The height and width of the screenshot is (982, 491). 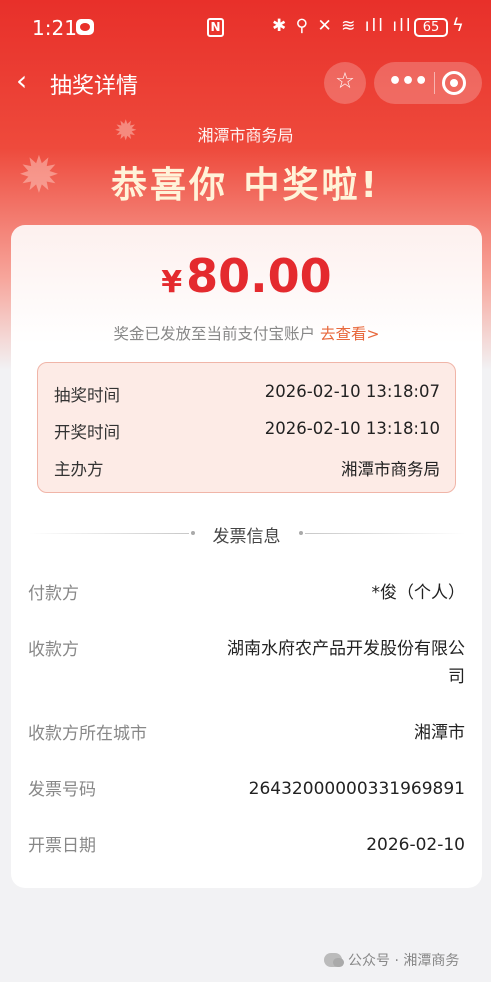 I want to click on navigation-bar: ‹ 抽奖详情 ☆ •••, so click(x=245, y=83).